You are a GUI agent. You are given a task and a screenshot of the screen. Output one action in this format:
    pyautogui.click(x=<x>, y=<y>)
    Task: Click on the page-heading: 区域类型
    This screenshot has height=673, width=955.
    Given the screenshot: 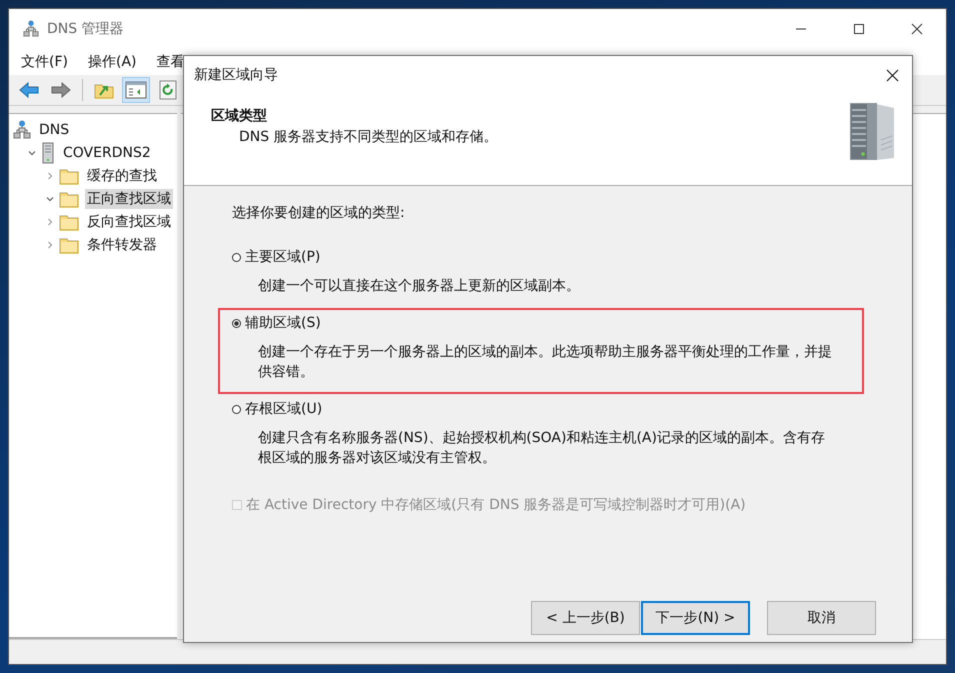 What is the action you would take?
    pyautogui.click(x=239, y=116)
    